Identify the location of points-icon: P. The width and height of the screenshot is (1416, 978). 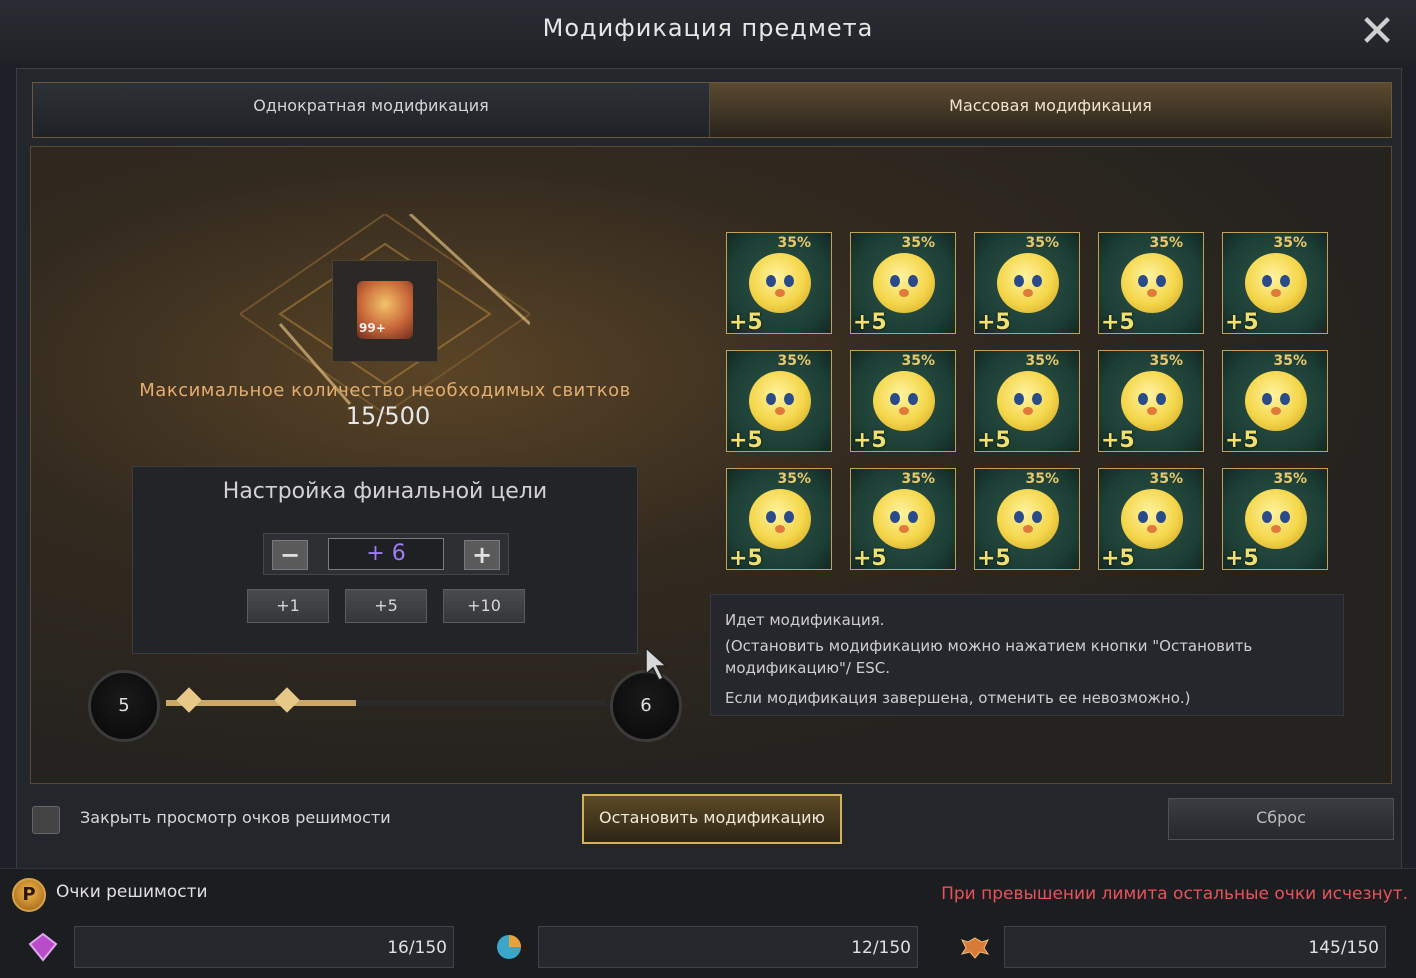
(29, 895).